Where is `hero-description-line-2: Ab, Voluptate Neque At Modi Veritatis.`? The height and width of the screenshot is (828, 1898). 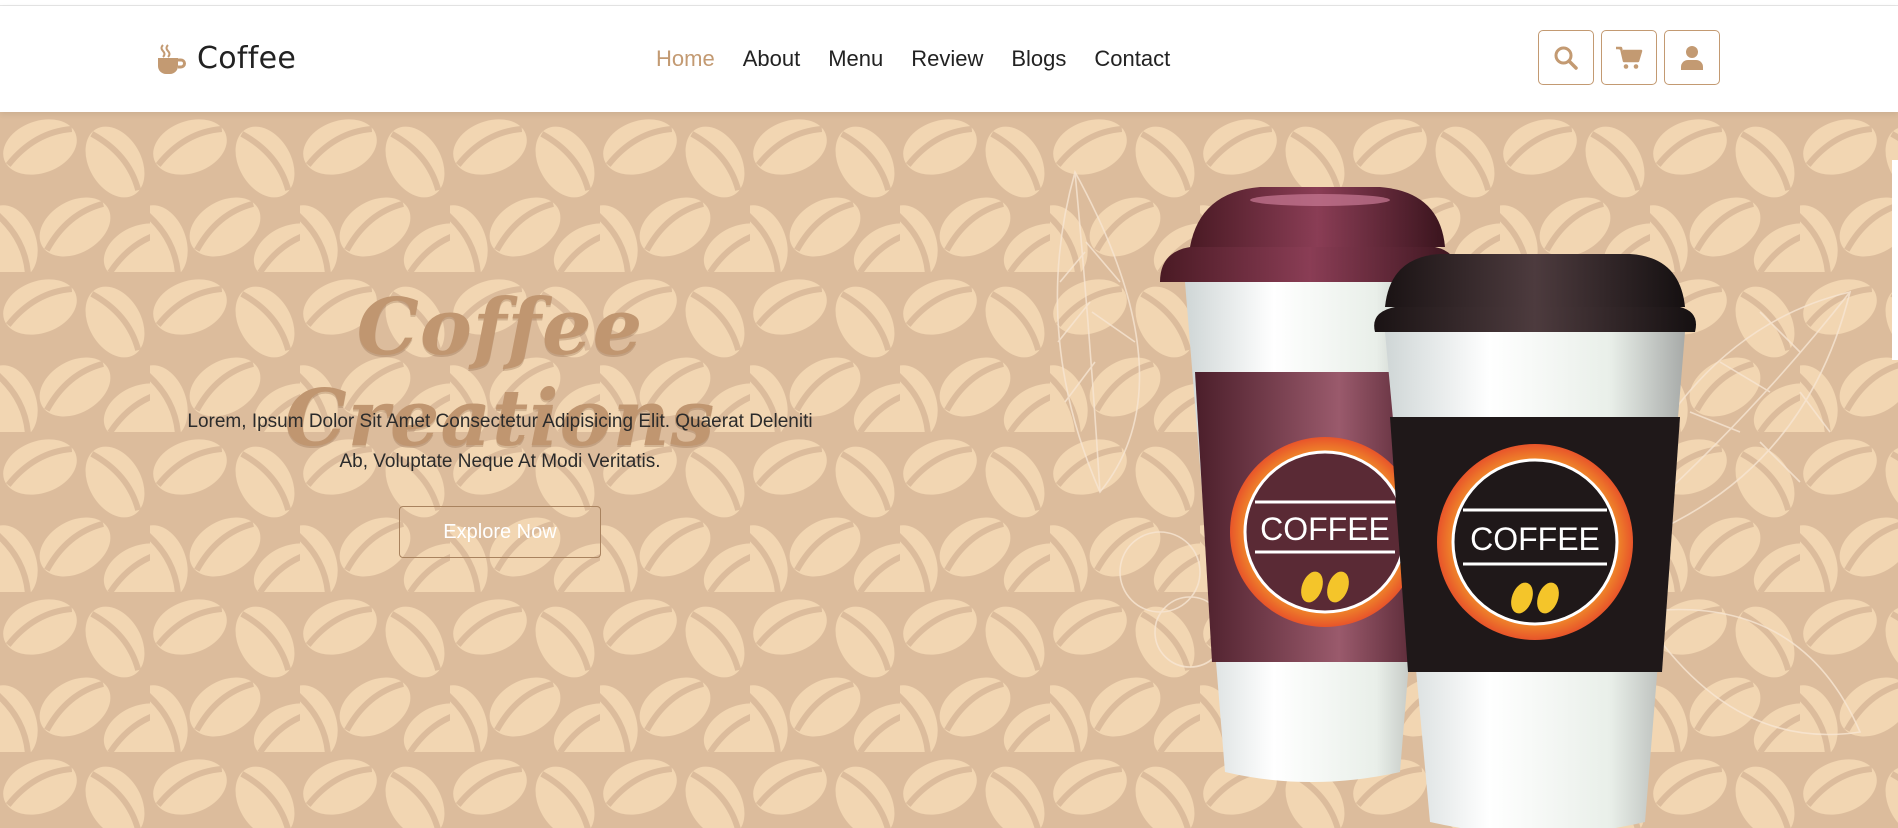
hero-description-line-2: Ab, Voluptate Neque At Modi Veritatis. is located at coordinates (500, 461).